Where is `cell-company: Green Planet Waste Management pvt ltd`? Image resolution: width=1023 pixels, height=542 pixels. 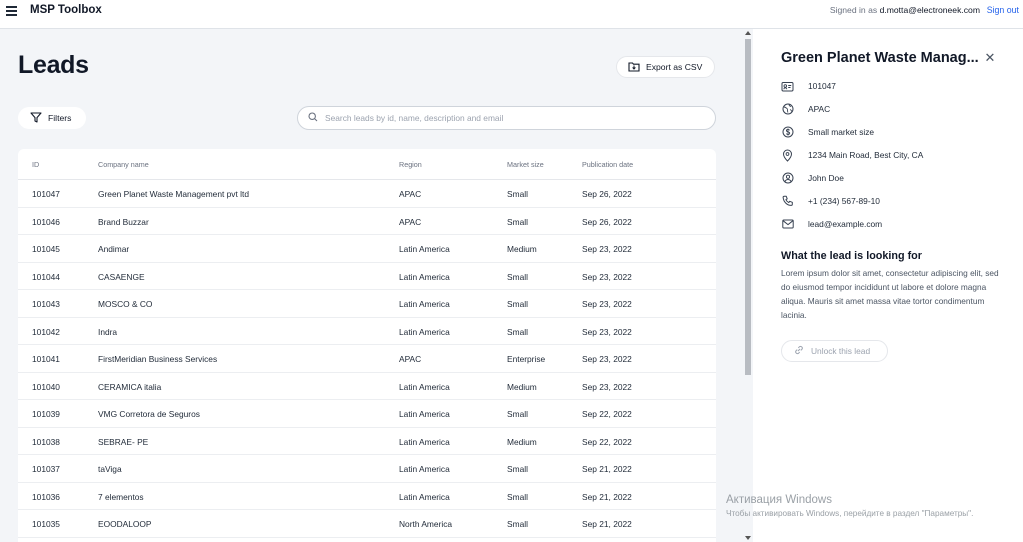 cell-company: Green Planet Waste Management pvt ltd is located at coordinates (173, 194).